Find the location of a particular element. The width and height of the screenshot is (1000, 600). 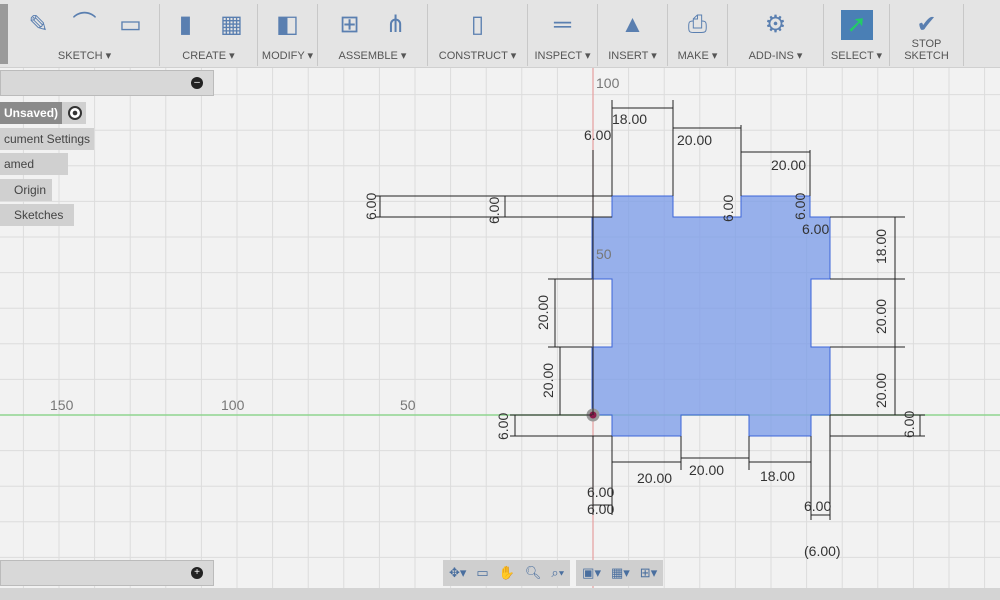

grid-settings-icon: ▦▾ is located at coordinates (620, 573).